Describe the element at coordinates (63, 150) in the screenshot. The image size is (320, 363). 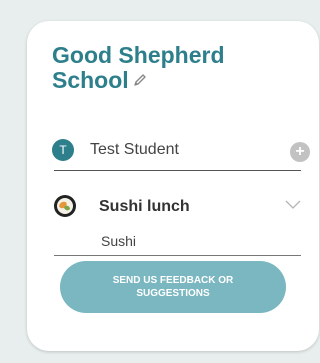
I see `student-avatar: T` at that location.